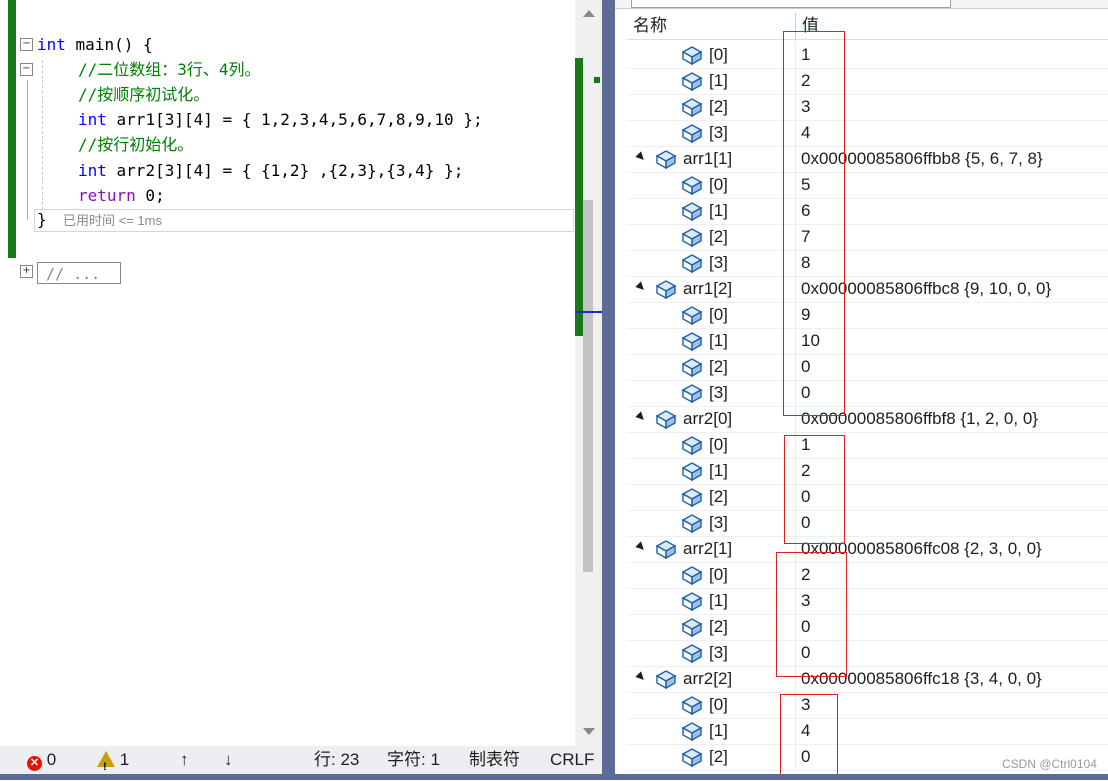  What do you see at coordinates (650, 26) in the screenshot?
I see `name-column-header: 名称` at bounding box center [650, 26].